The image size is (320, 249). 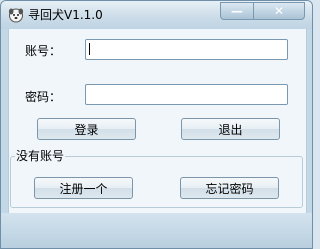 What do you see at coordinates (40, 156) in the screenshot?
I see `no-account-group-title: 没有账号` at bounding box center [40, 156].